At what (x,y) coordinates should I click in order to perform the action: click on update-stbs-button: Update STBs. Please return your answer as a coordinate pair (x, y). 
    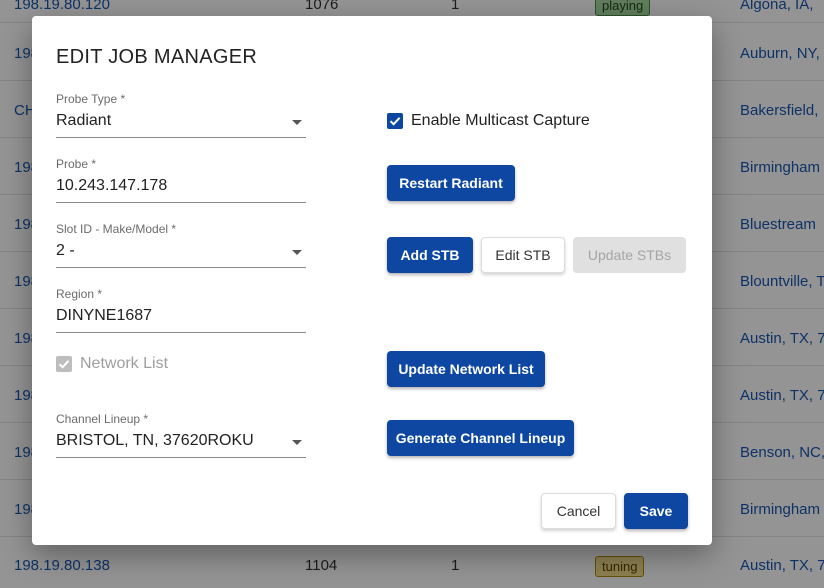
    Looking at the image, I should click on (629, 255).